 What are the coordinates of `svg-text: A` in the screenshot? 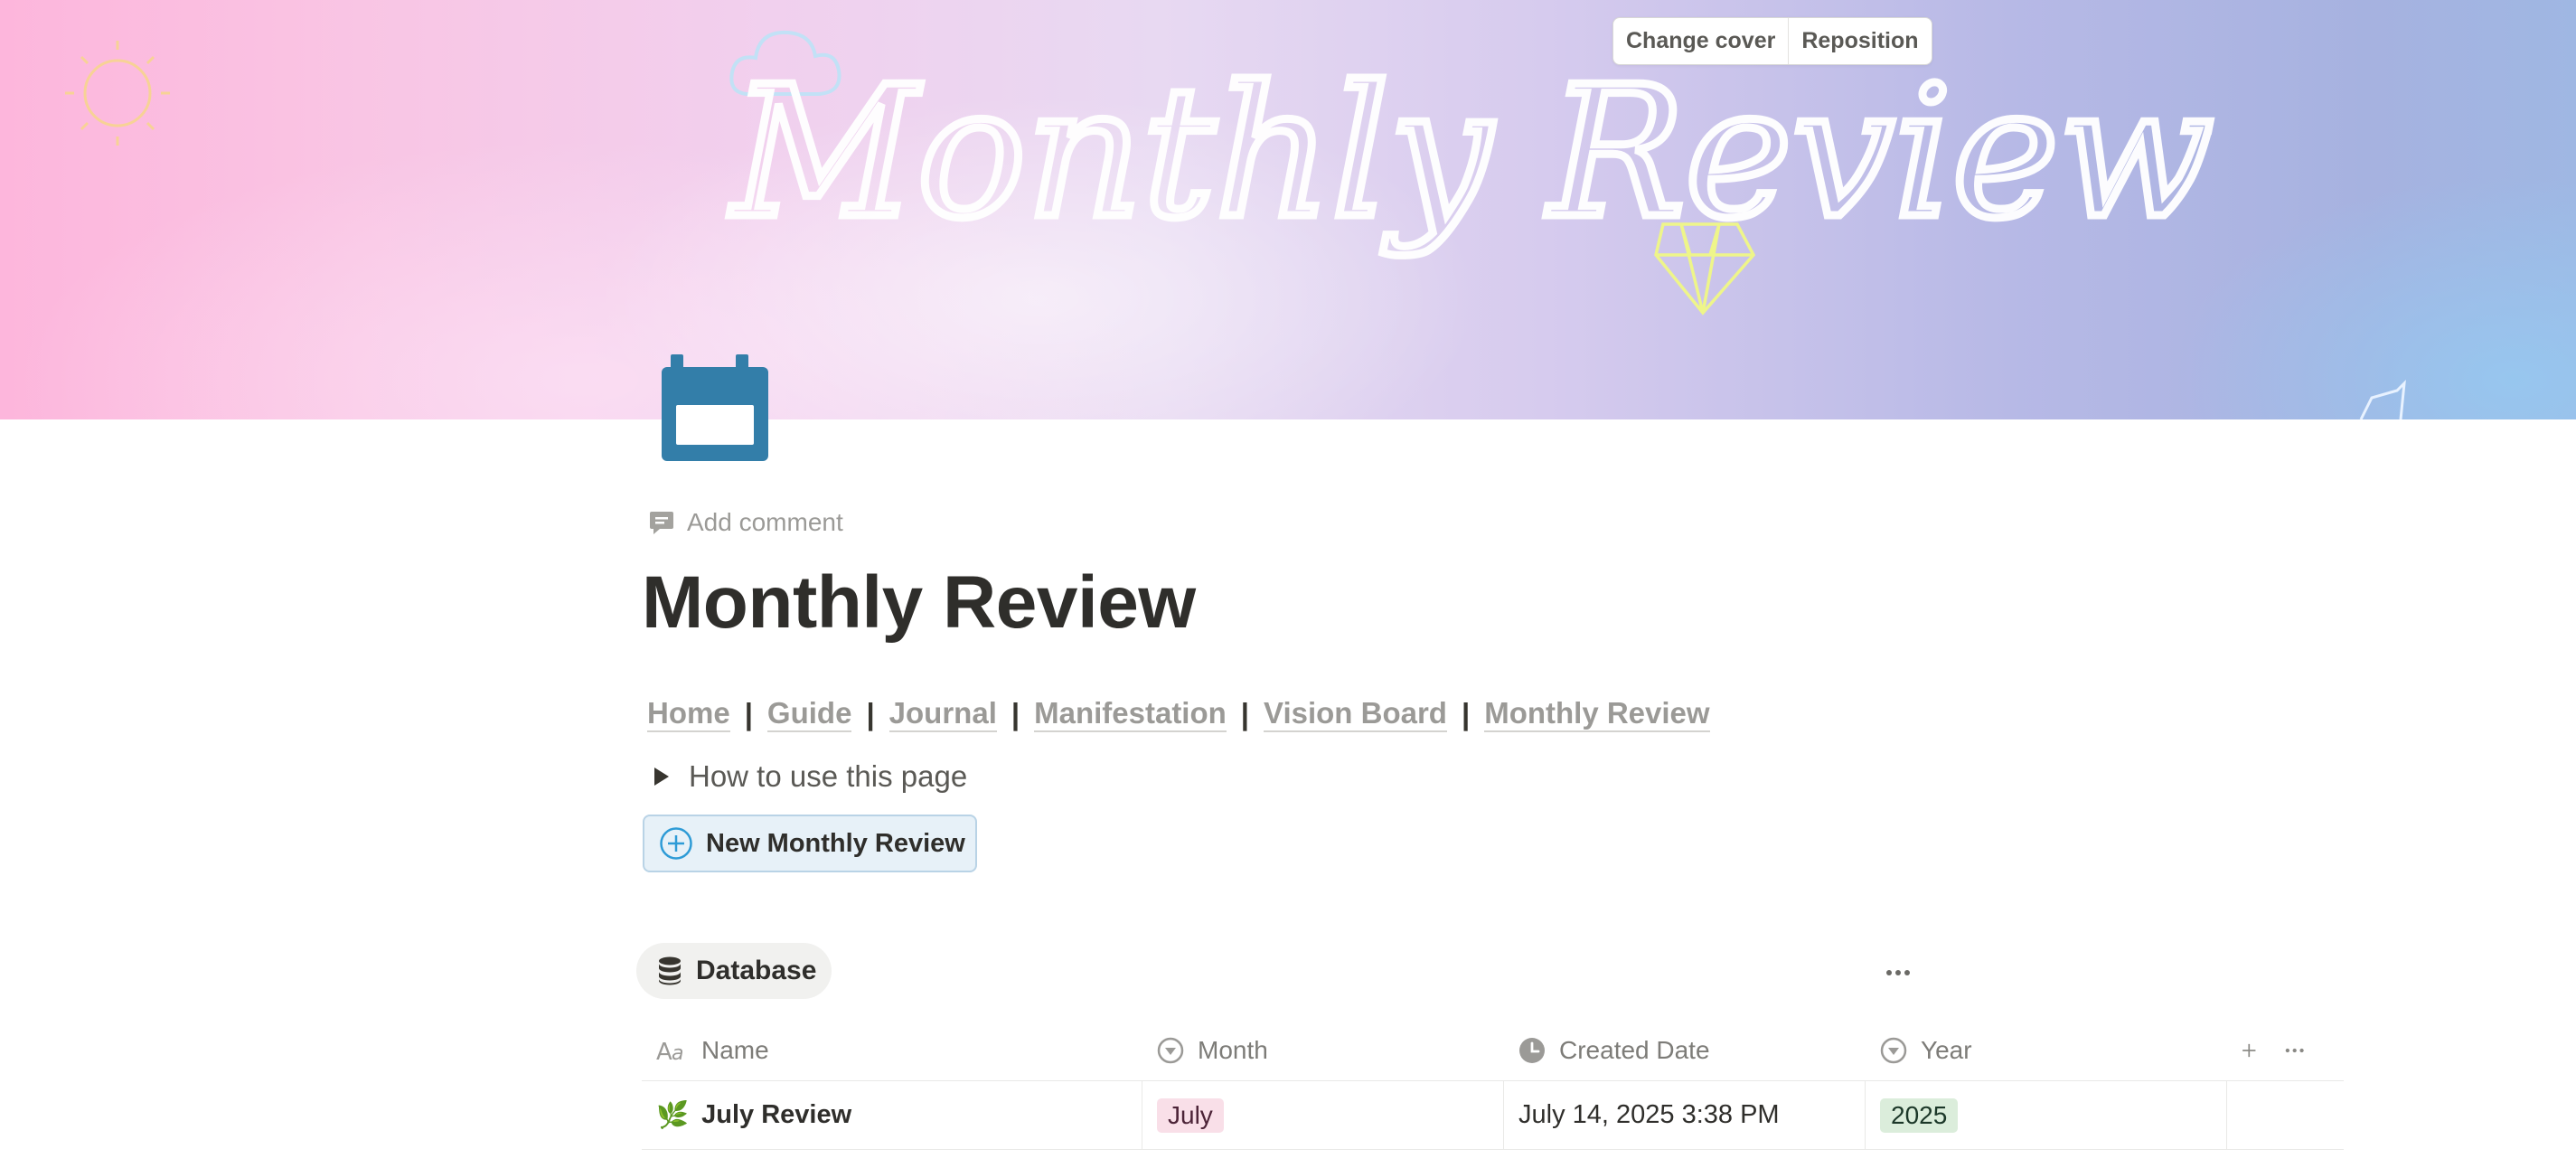 It's located at (664, 1051).